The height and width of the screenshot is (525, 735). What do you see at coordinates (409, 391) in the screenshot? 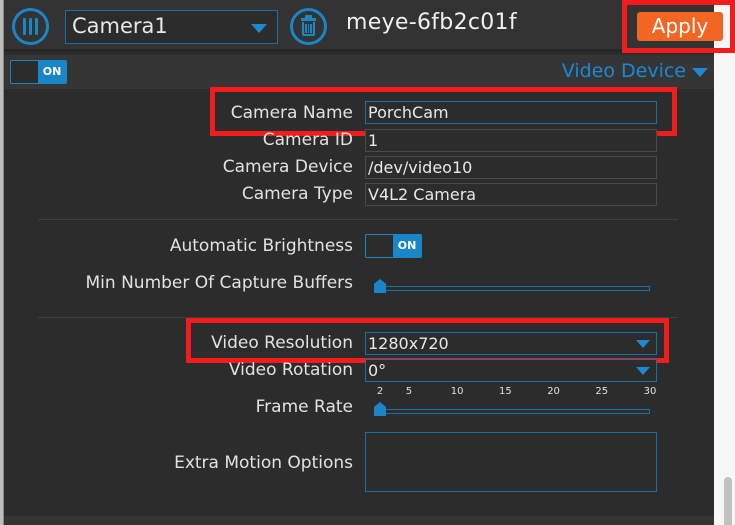
I see `frame-rate-tick-label: 5` at bounding box center [409, 391].